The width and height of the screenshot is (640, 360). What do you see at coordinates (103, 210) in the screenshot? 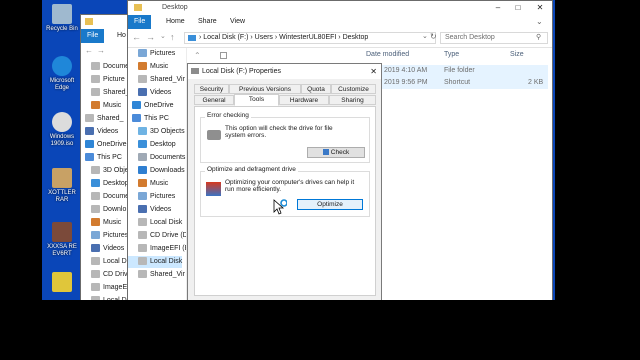
I see `nav-item: Downlo` at bounding box center [103, 210].